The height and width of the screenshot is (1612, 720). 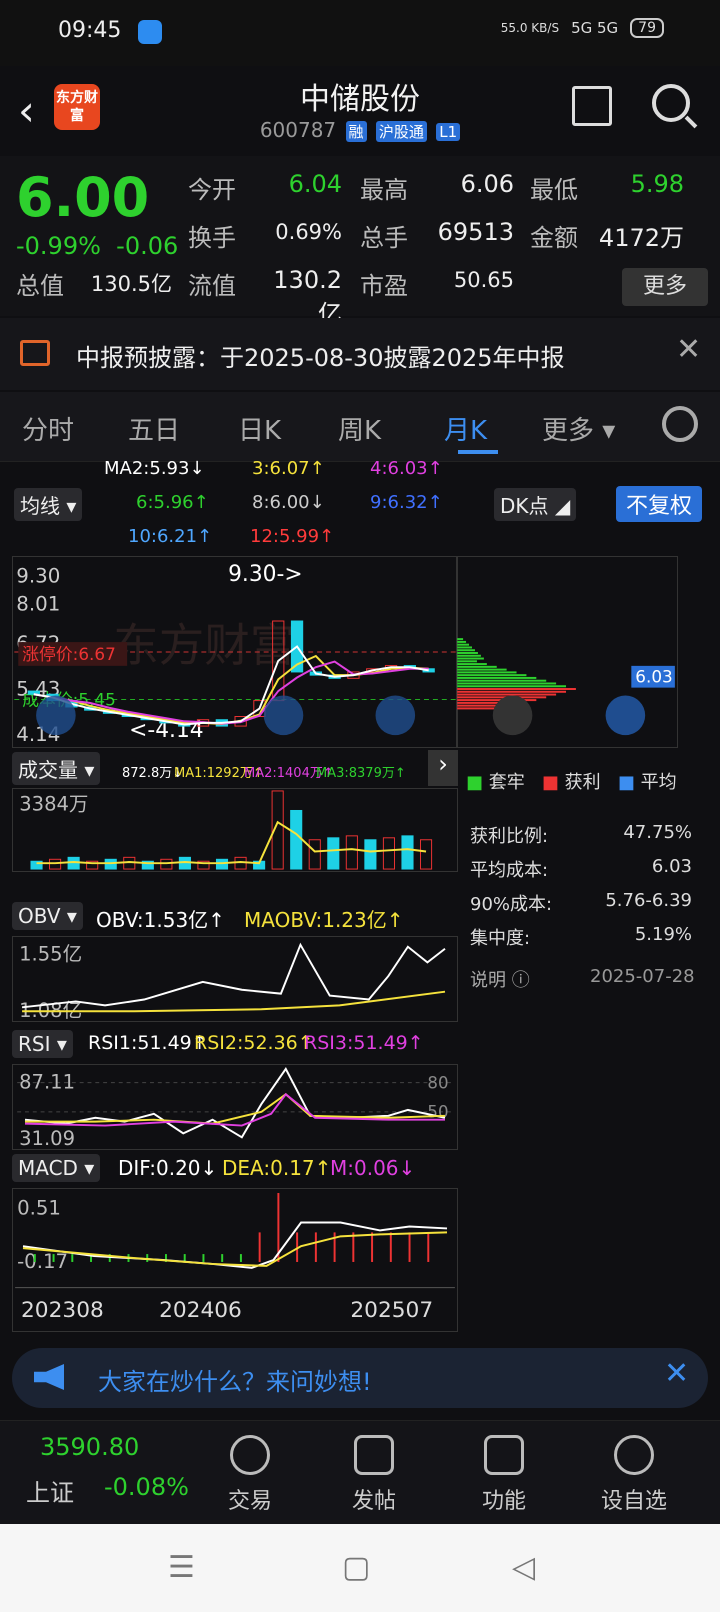 I want to click on vol-ma3: MA3:8379万↑, so click(x=361, y=773).